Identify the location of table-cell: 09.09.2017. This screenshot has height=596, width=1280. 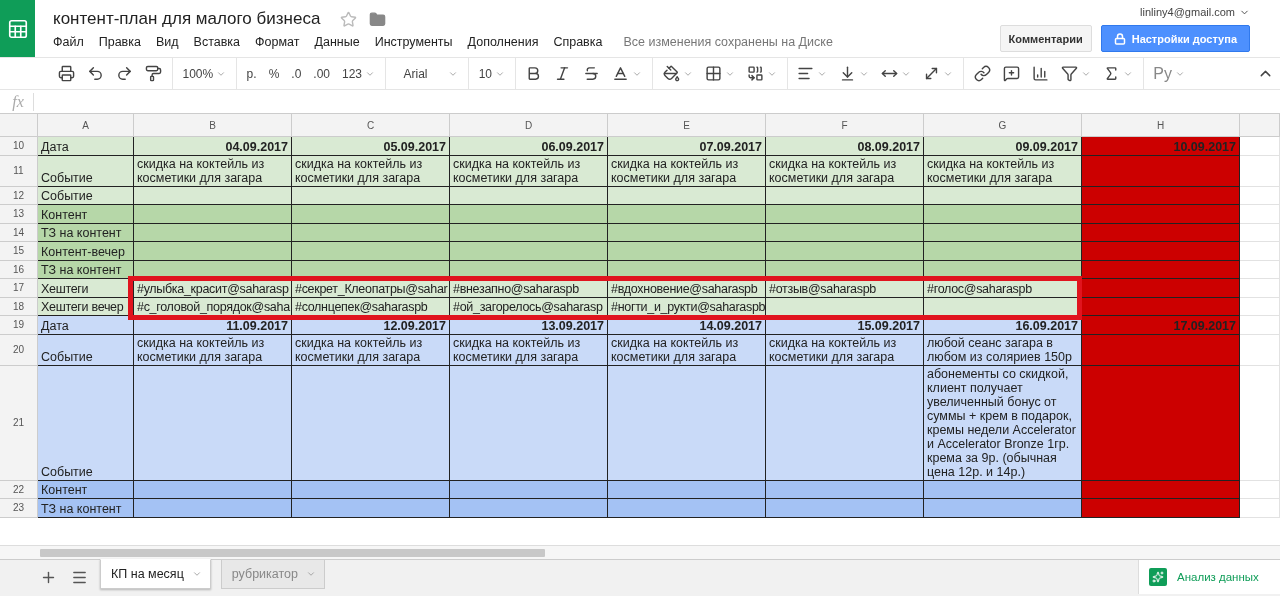
(1003, 146).